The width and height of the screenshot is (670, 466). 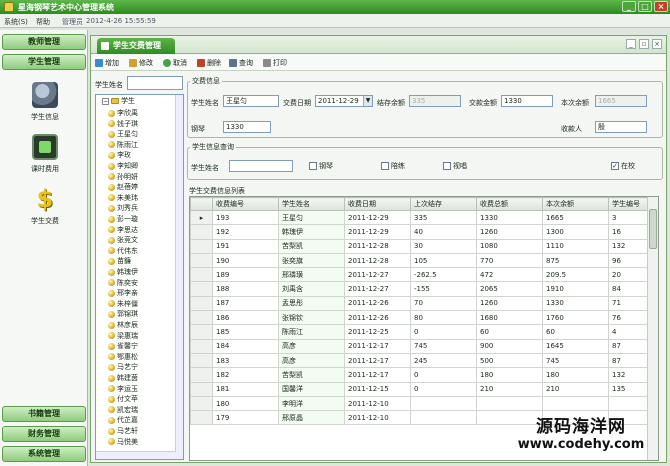 What do you see at coordinates (575, 246) in the screenshot?
I see `table-cell: 1110` at bounding box center [575, 246].